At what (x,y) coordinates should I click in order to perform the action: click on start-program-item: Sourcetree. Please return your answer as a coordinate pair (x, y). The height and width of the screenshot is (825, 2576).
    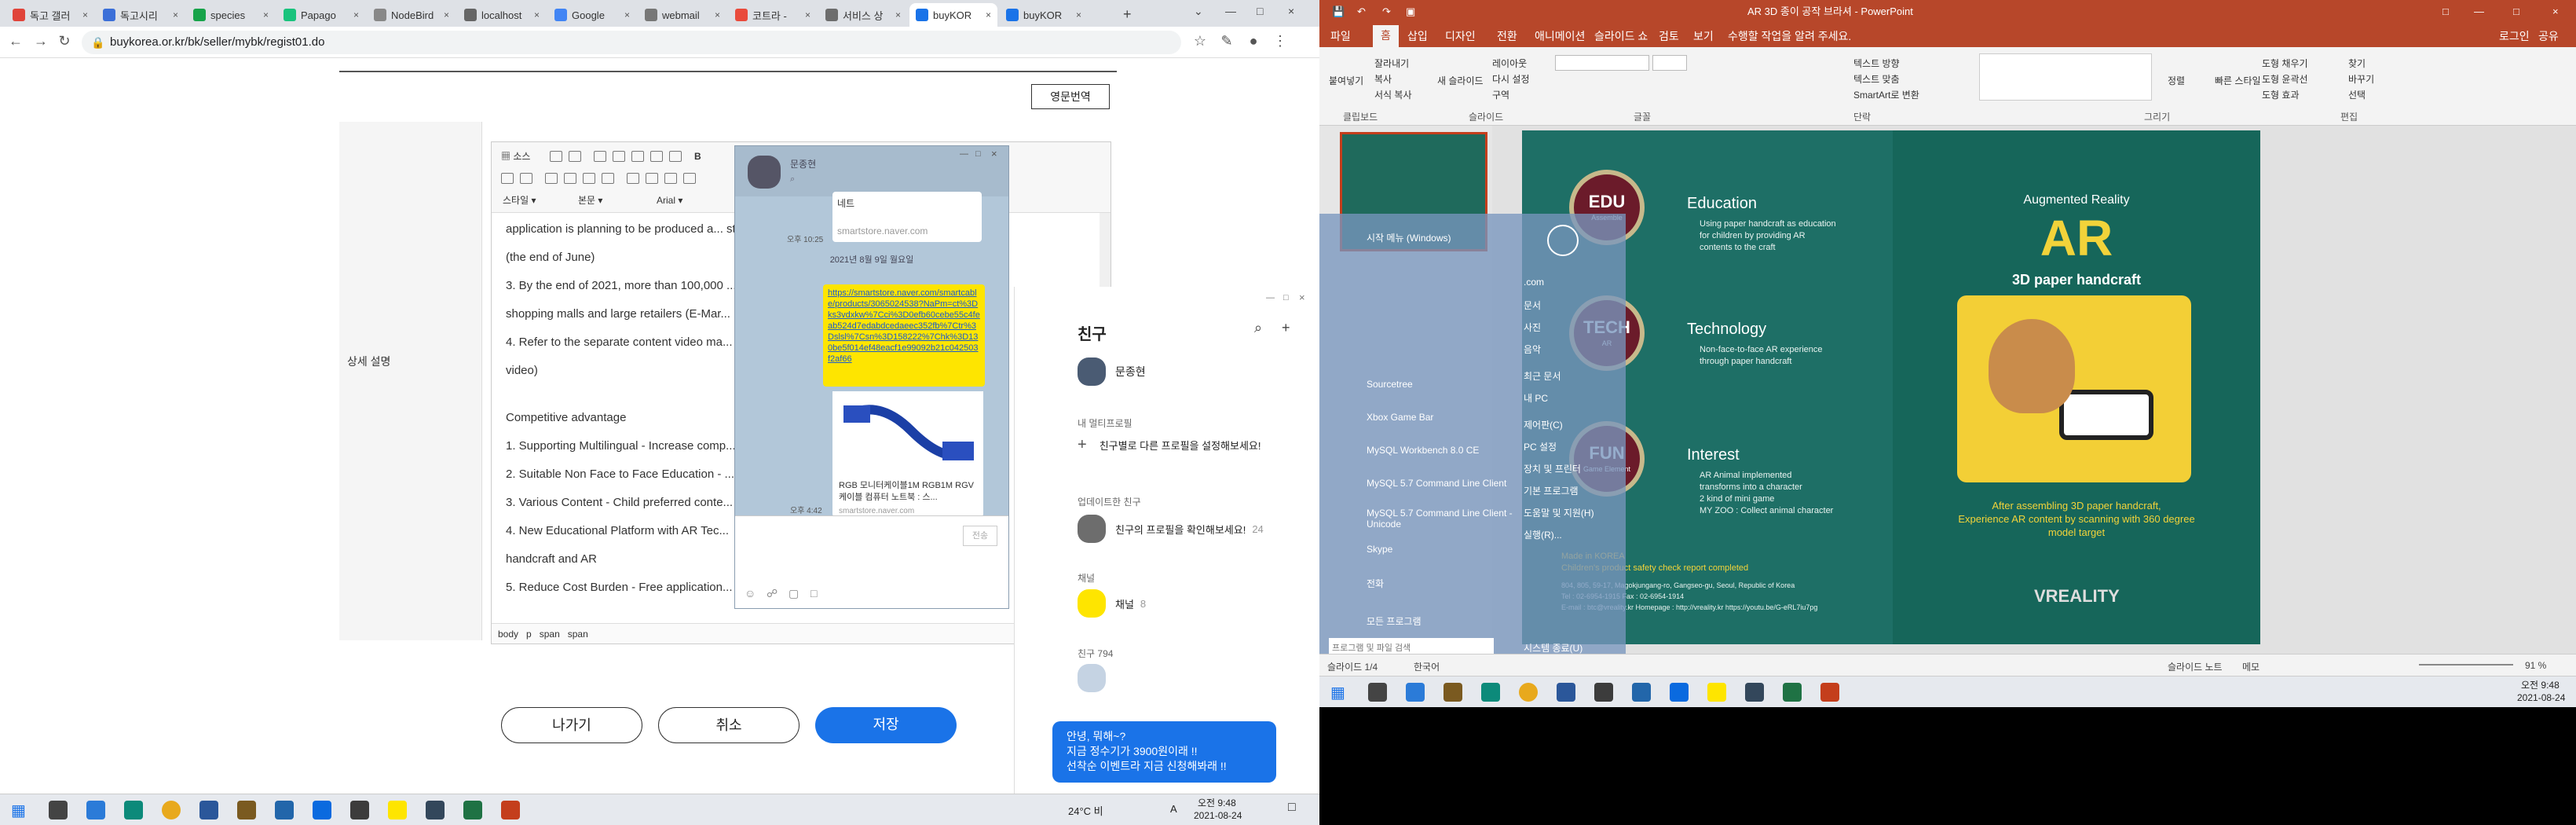
    Looking at the image, I should click on (1390, 384).